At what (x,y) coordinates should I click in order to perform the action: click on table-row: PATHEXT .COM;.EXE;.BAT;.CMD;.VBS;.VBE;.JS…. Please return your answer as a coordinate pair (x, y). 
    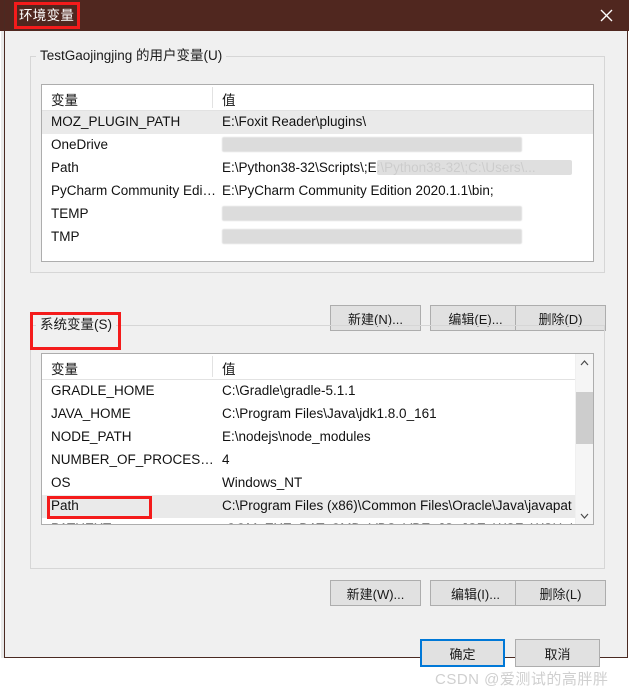
    Looking at the image, I should click on (317, 521).